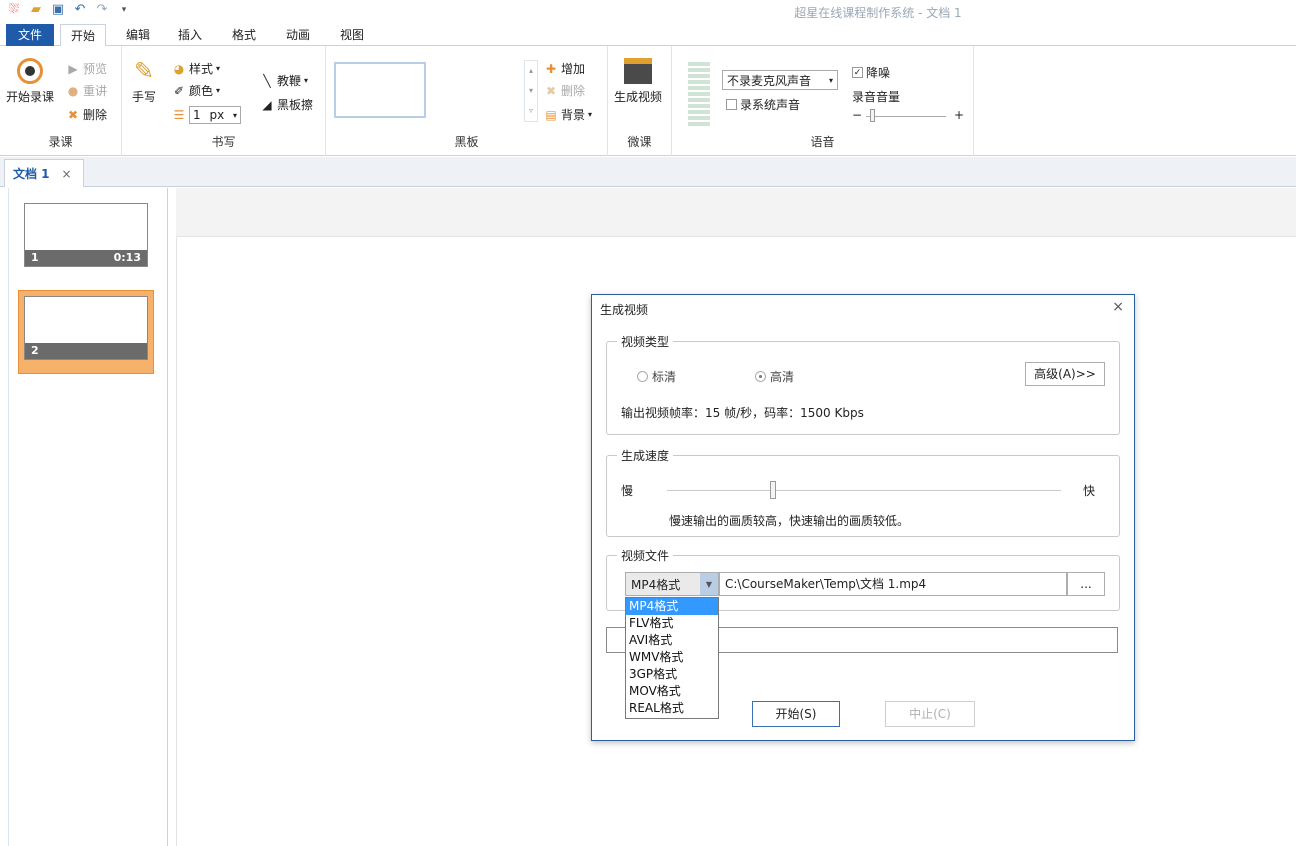 The width and height of the screenshot is (1296, 846). Describe the element at coordinates (298, 35) in the screenshot. I see `tab-animation: 动画` at that location.